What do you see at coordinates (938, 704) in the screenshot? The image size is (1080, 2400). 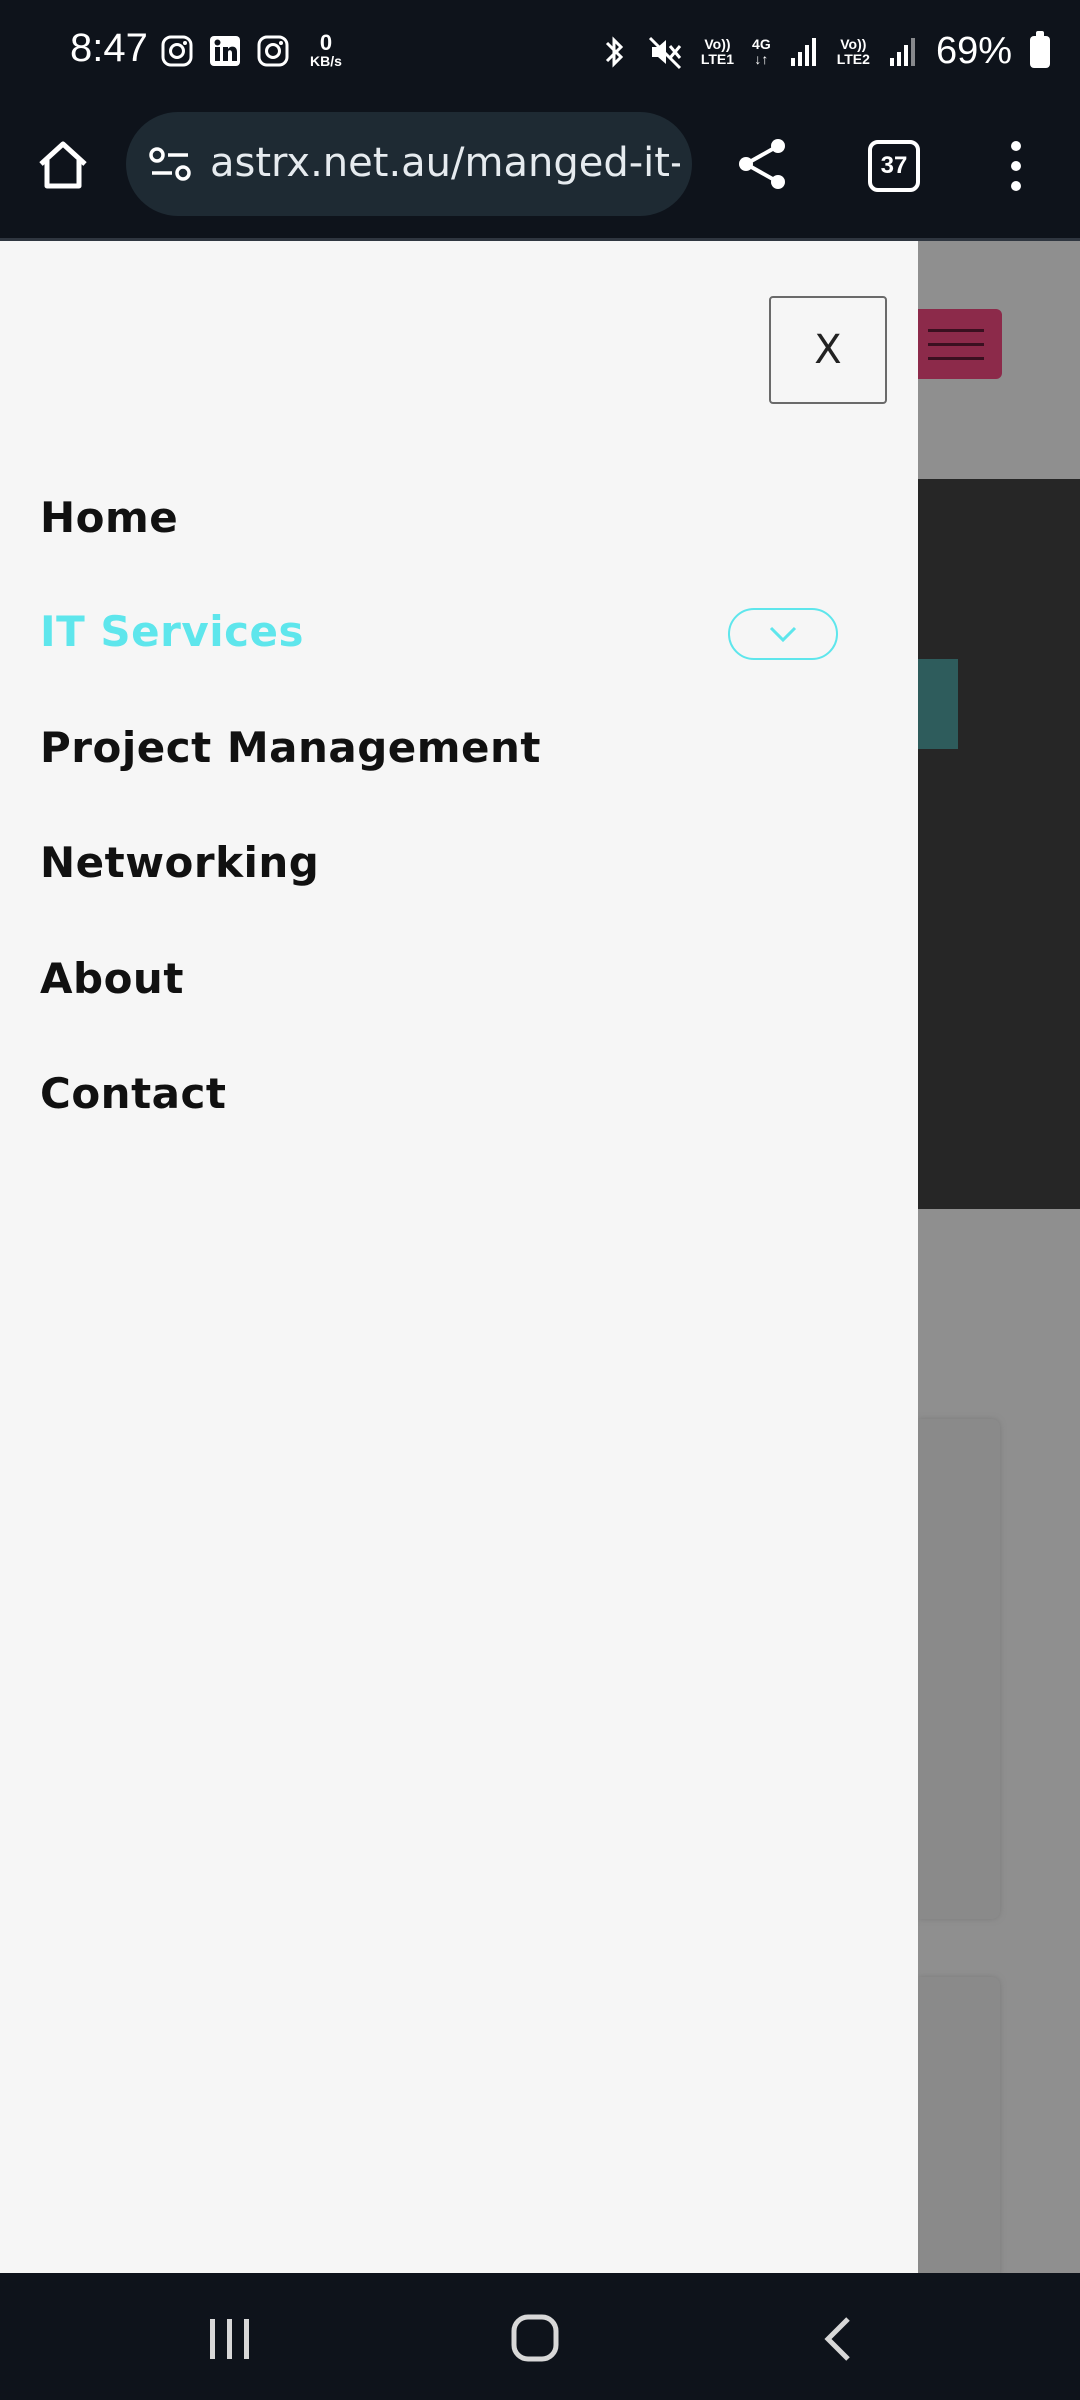 I see `hero-image-detail` at bounding box center [938, 704].